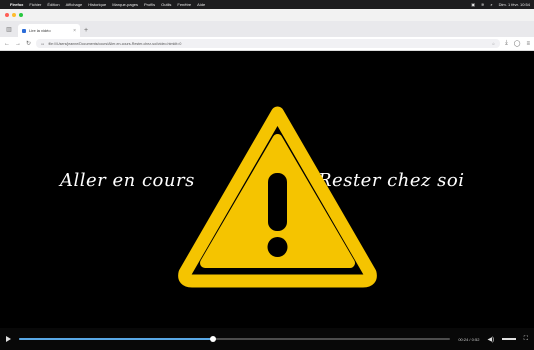 The width and height of the screenshot is (534, 350). Describe the element at coordinates (201, 4) in the screenshot. I see `menubar-item-aide: Aide` at that location.